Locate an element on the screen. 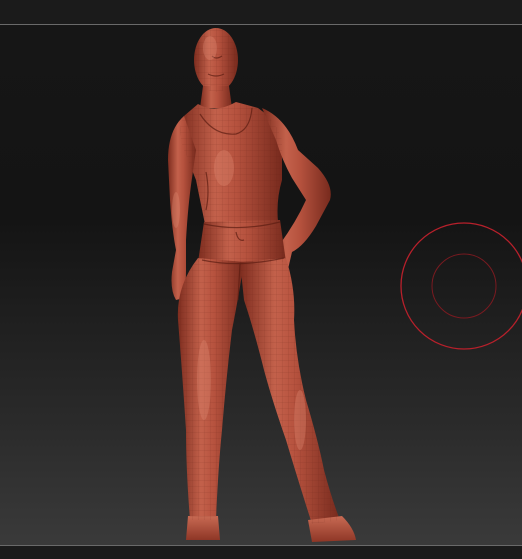  bottom-bar is located at coordinates (261, 552).